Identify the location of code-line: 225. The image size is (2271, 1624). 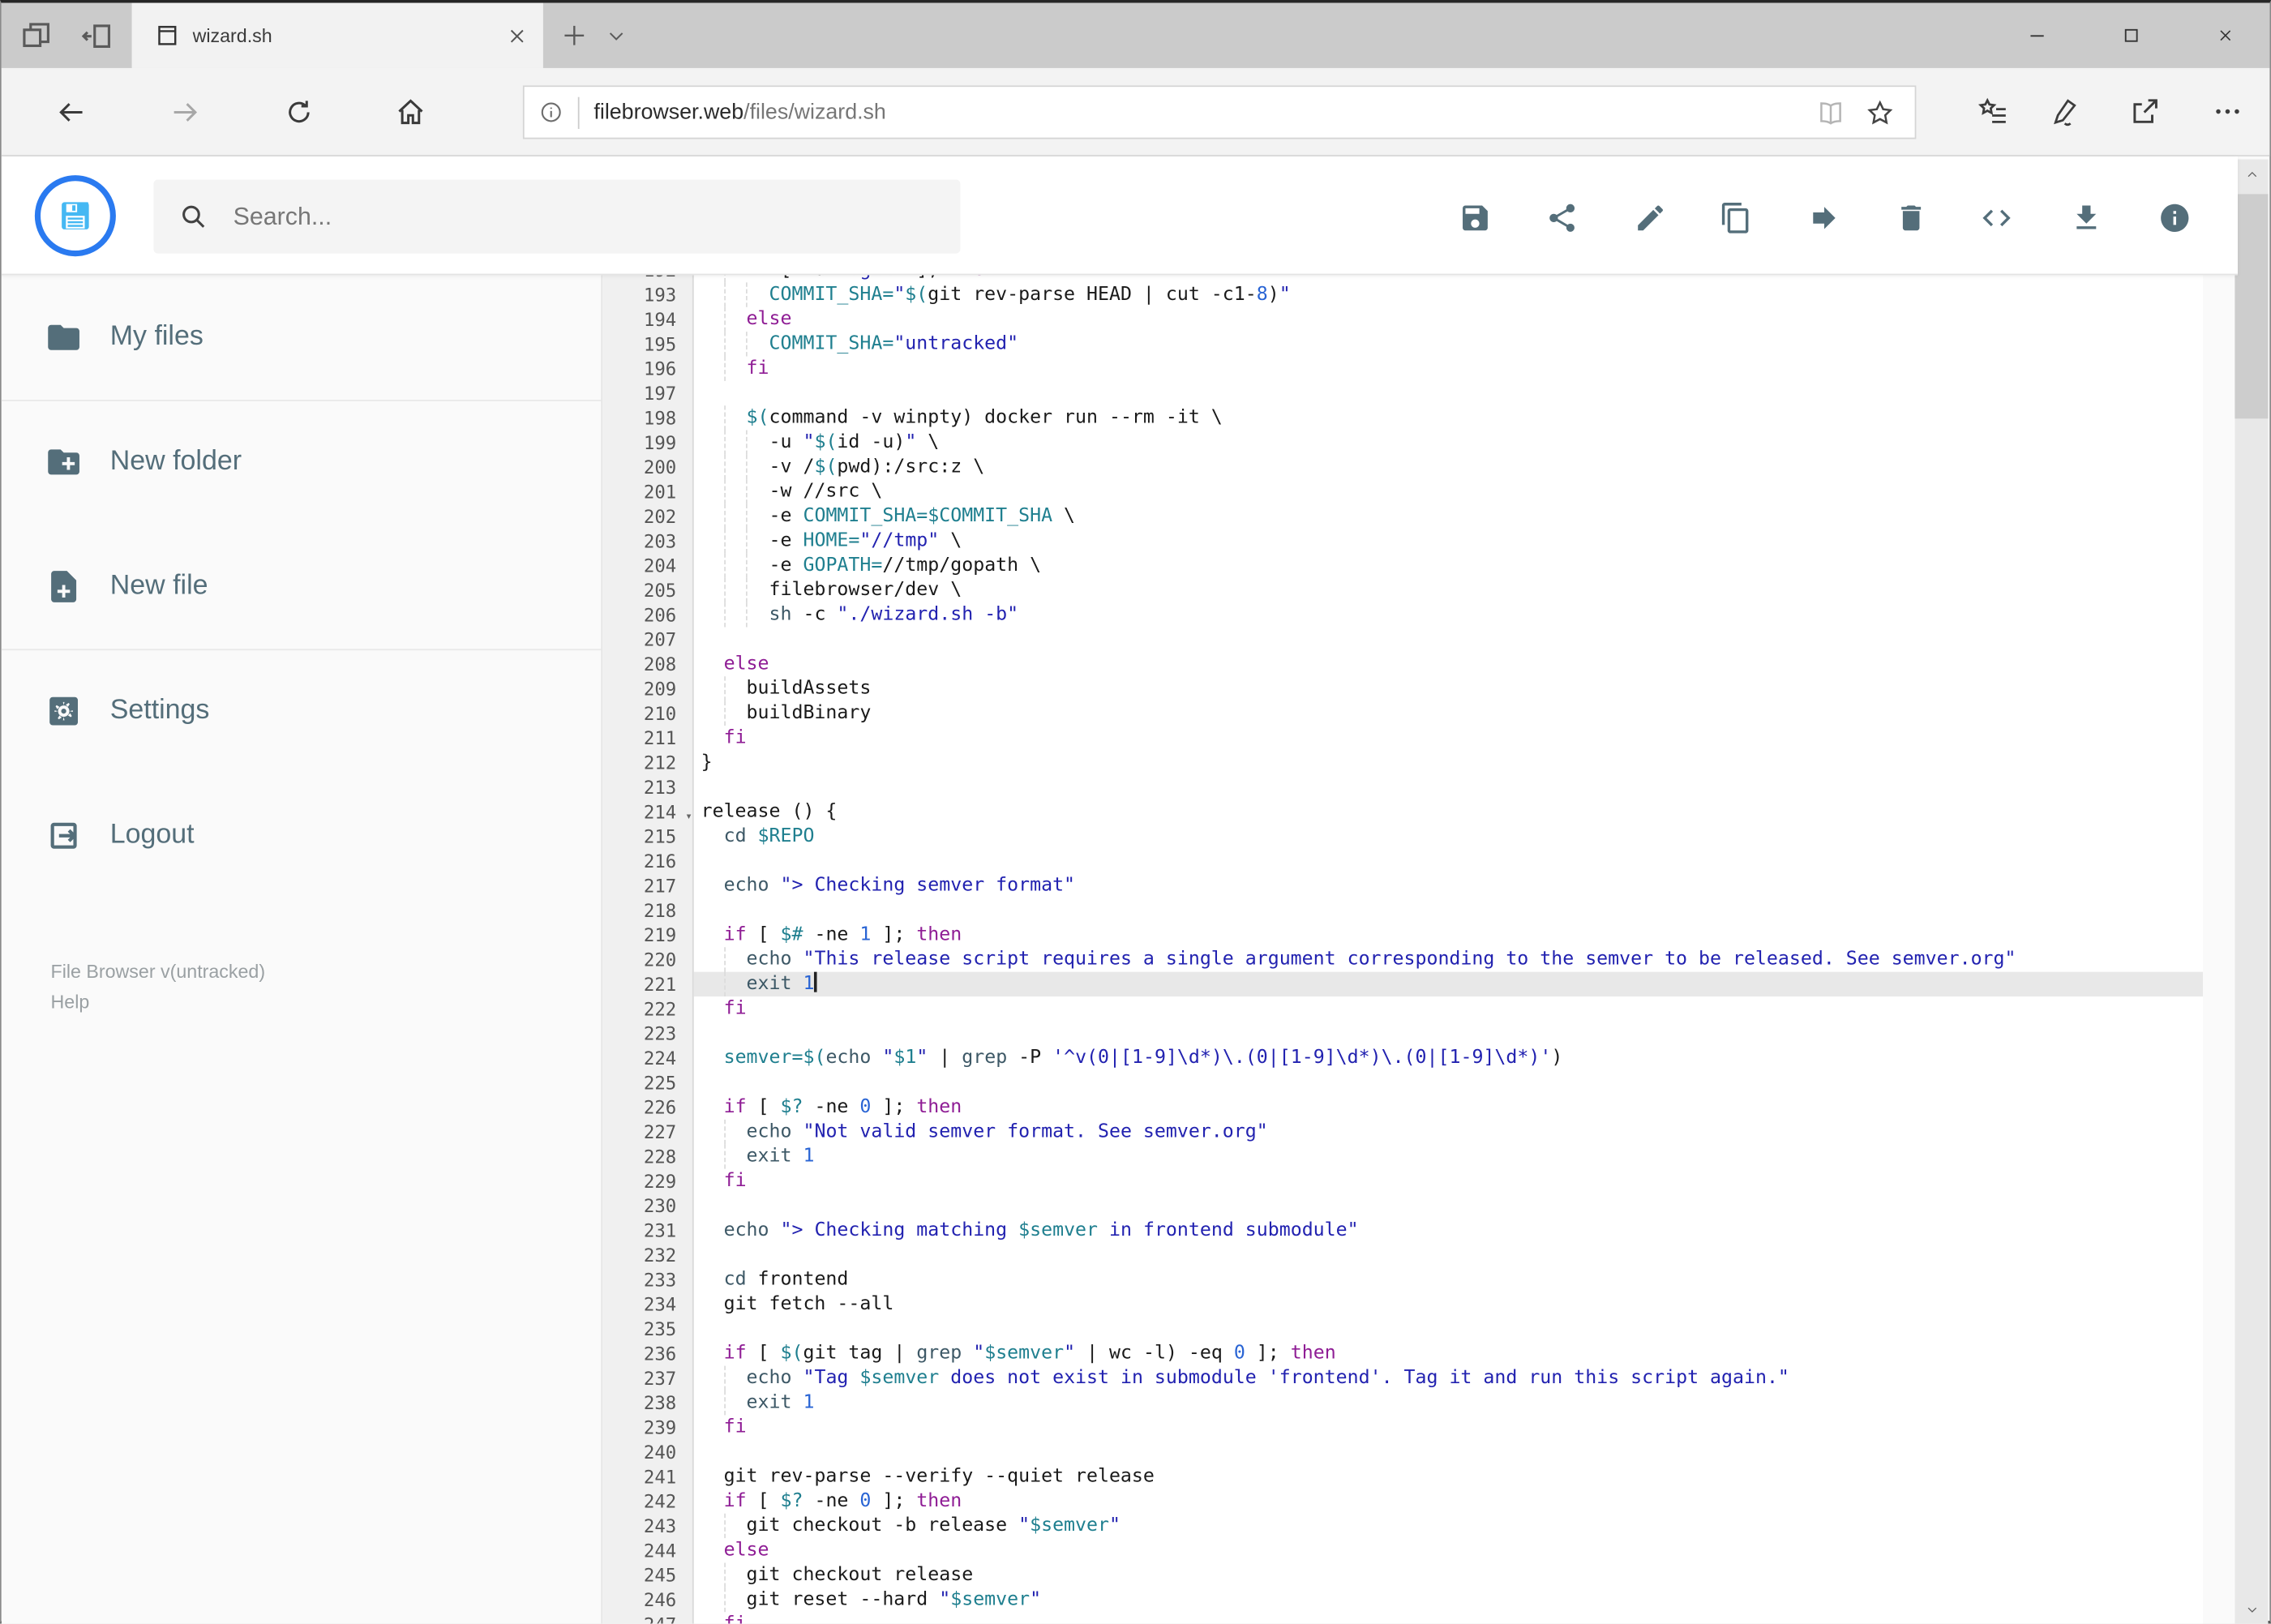
(1402, 1082).